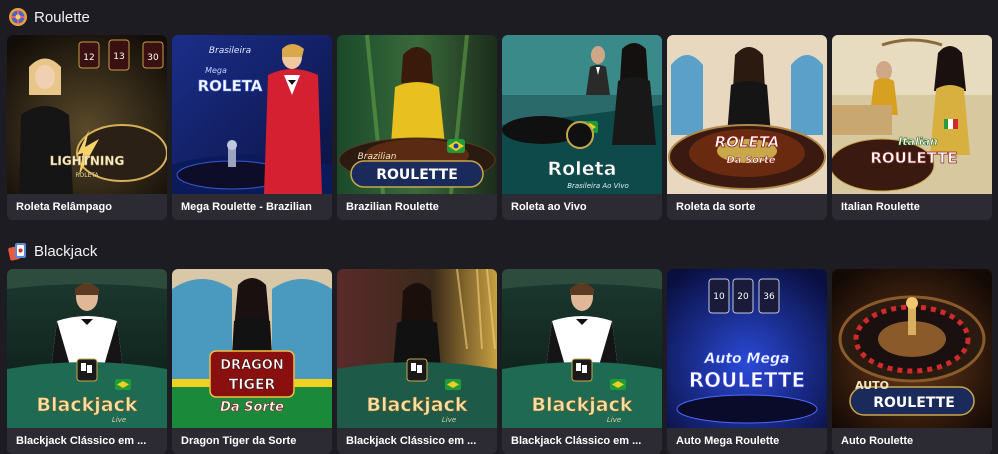 This screenshot has height=454, width=998. Describe the element at coordinates (918, 141) in the screenshot. I see `game-logo-line-1: Italian` at that location.